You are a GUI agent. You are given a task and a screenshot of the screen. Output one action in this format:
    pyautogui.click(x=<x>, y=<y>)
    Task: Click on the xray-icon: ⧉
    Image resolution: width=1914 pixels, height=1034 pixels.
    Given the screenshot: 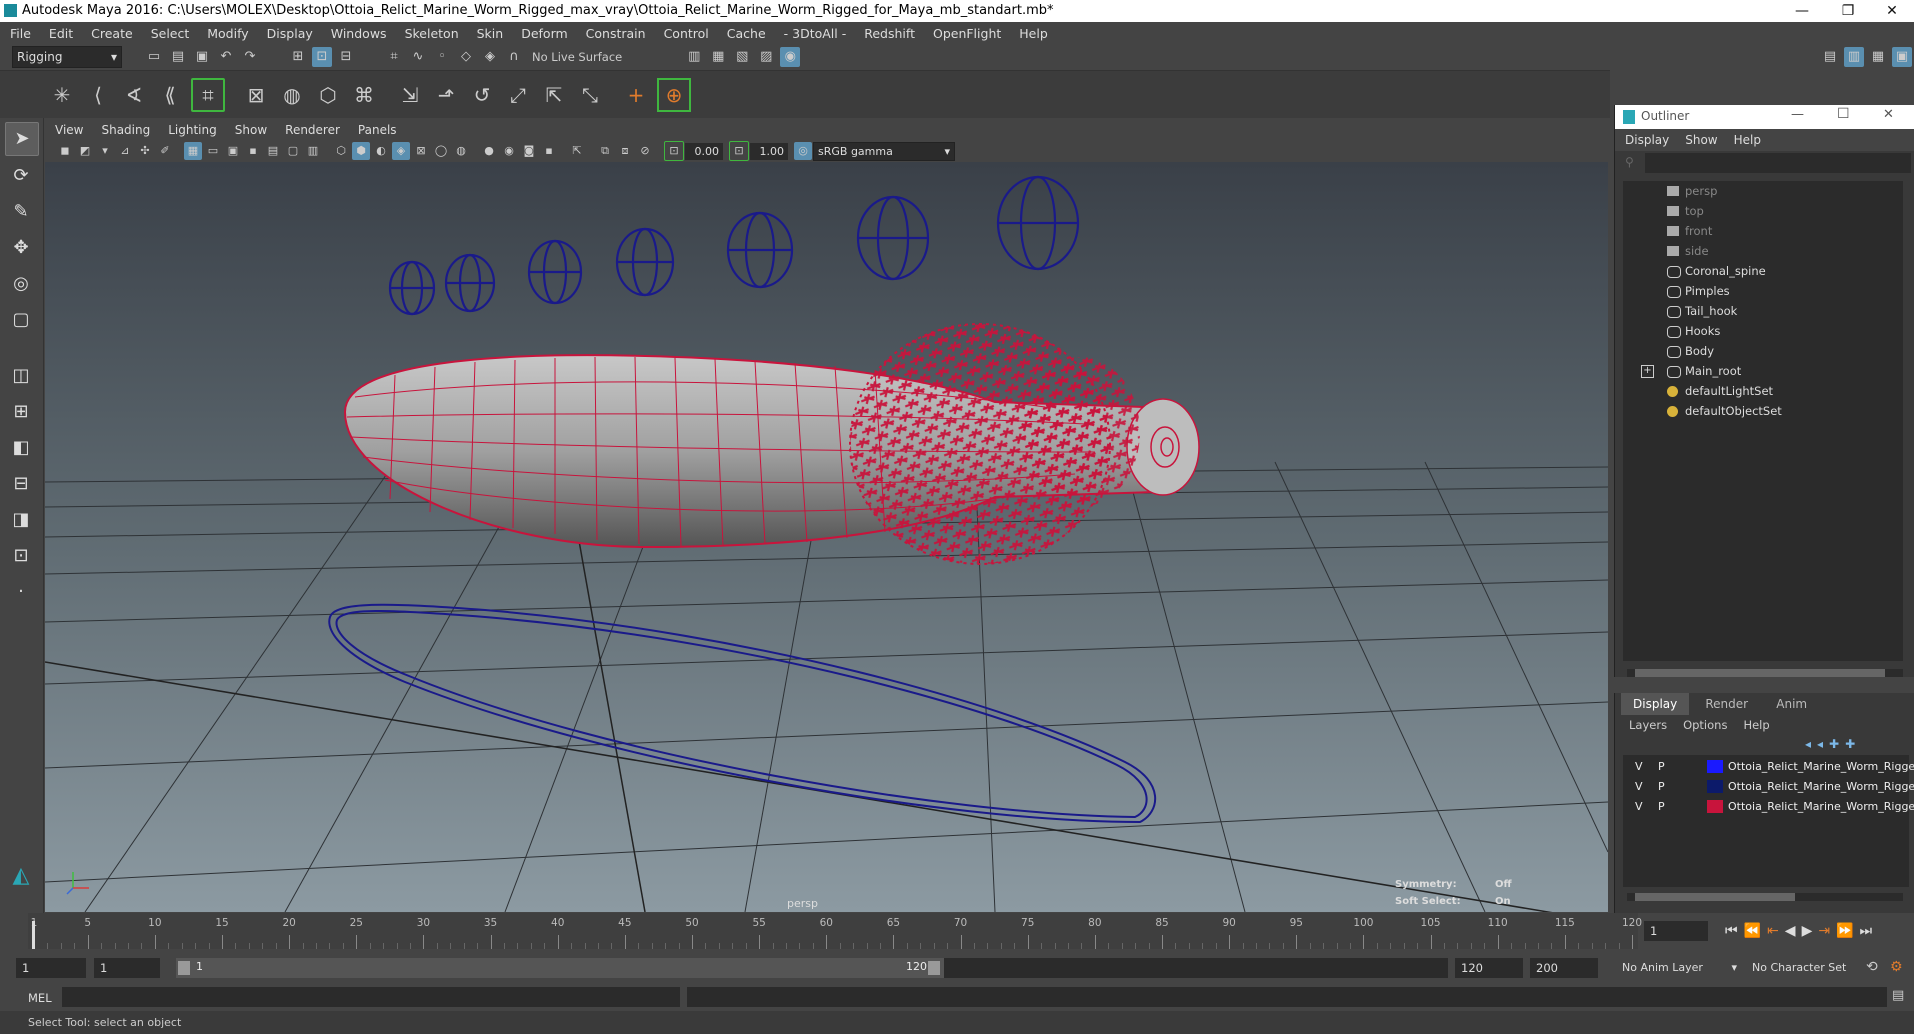 What is the action you would take?
    pyautogui.click(x=605, y=151)
    